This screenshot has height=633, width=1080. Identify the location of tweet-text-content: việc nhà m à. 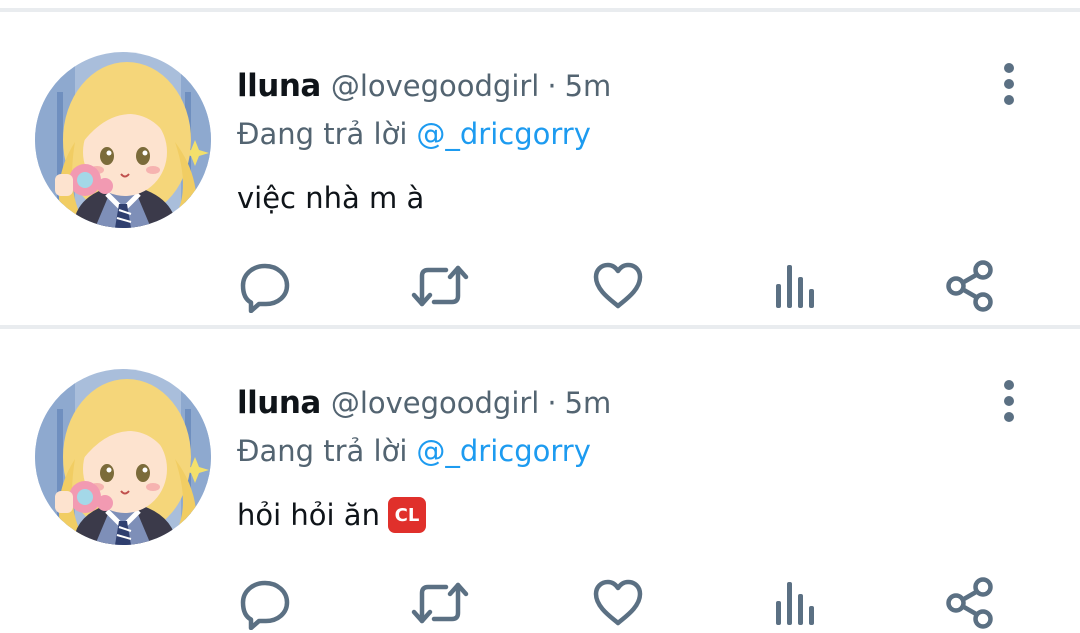
(331, 198).